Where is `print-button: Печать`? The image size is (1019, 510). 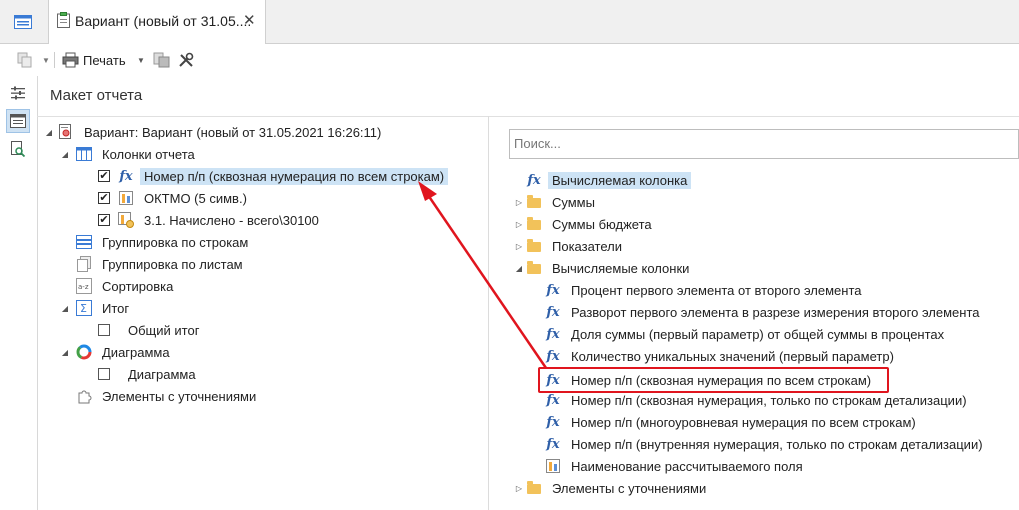
print-button: Печать is located at coordinates (94, 60).